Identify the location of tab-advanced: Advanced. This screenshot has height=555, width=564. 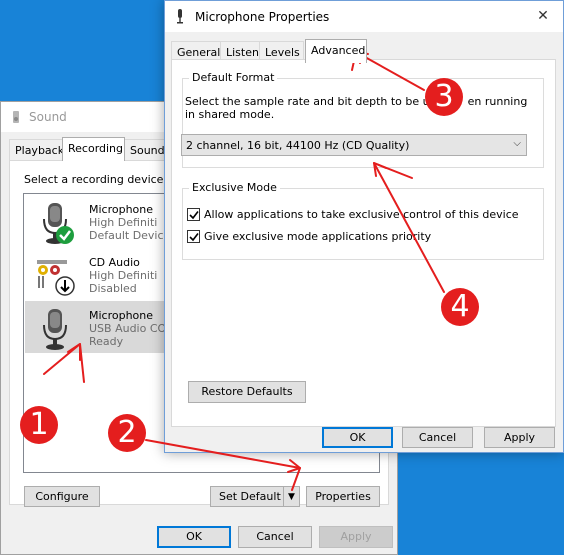
(336, 51).